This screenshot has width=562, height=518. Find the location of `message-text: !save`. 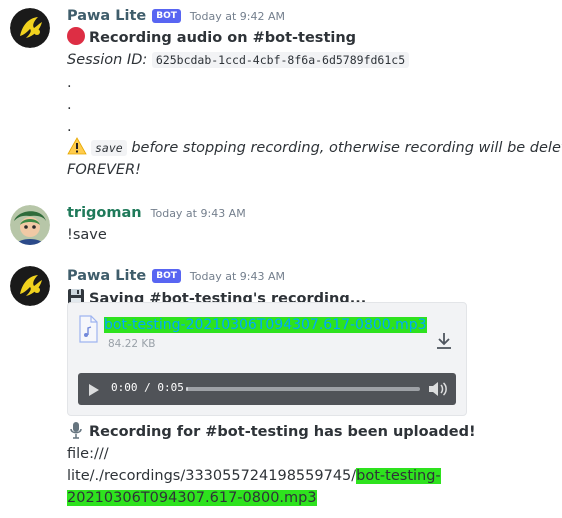

message-text: !save is located at coordinates (87, 235).